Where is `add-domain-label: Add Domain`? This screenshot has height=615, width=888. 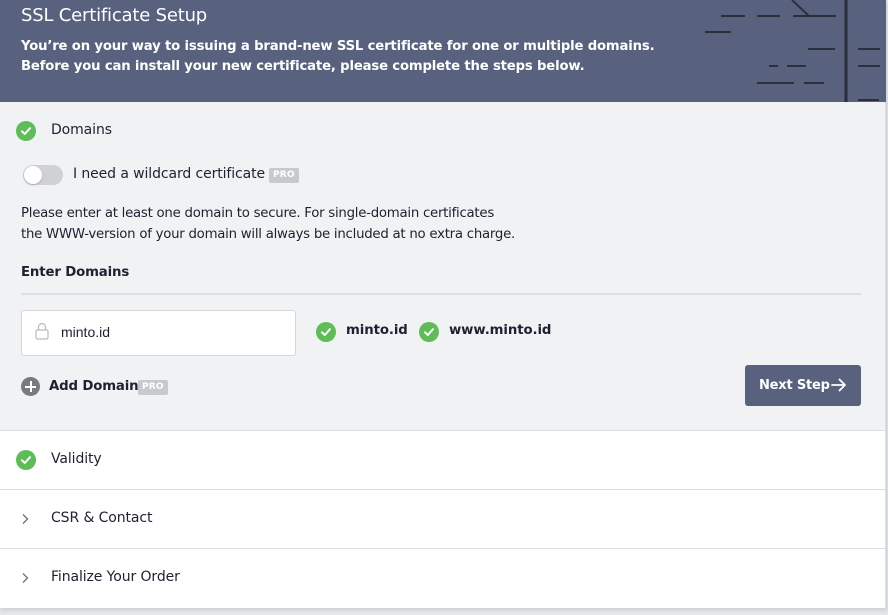 add-domain-label: Add Domain is located at coordinates (94, 386).